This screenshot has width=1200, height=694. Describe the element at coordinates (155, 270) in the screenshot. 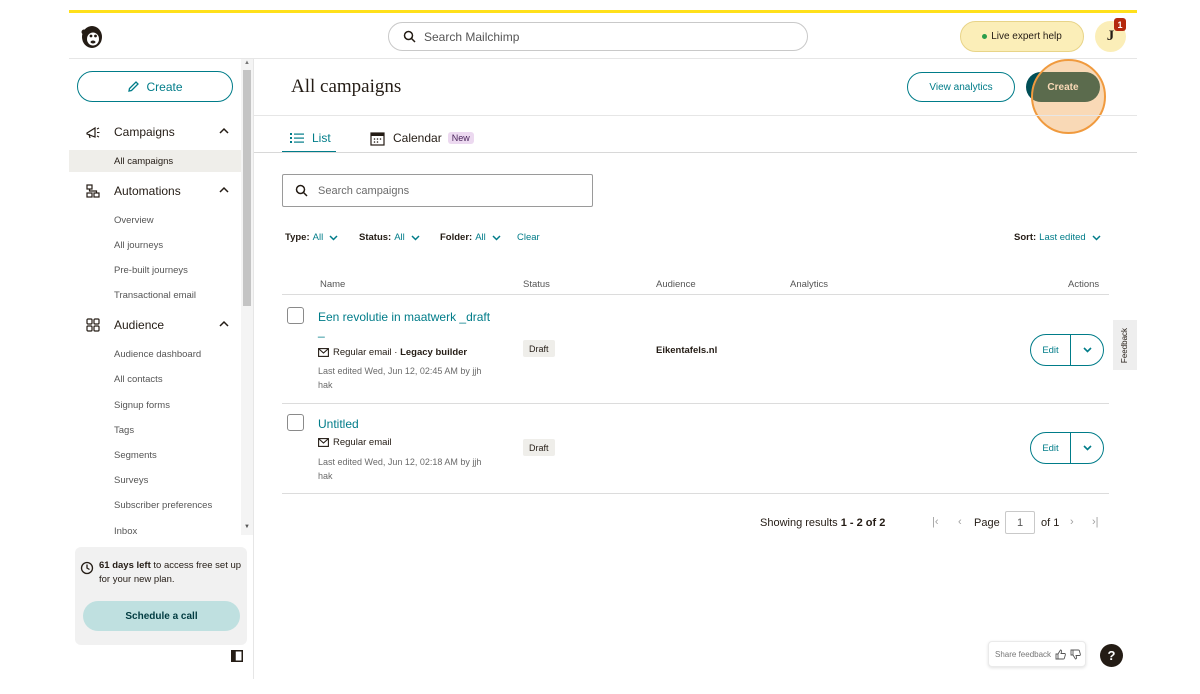

I see `sidebar-item-pre-built-journeys: Pre-built journeys` at that location.